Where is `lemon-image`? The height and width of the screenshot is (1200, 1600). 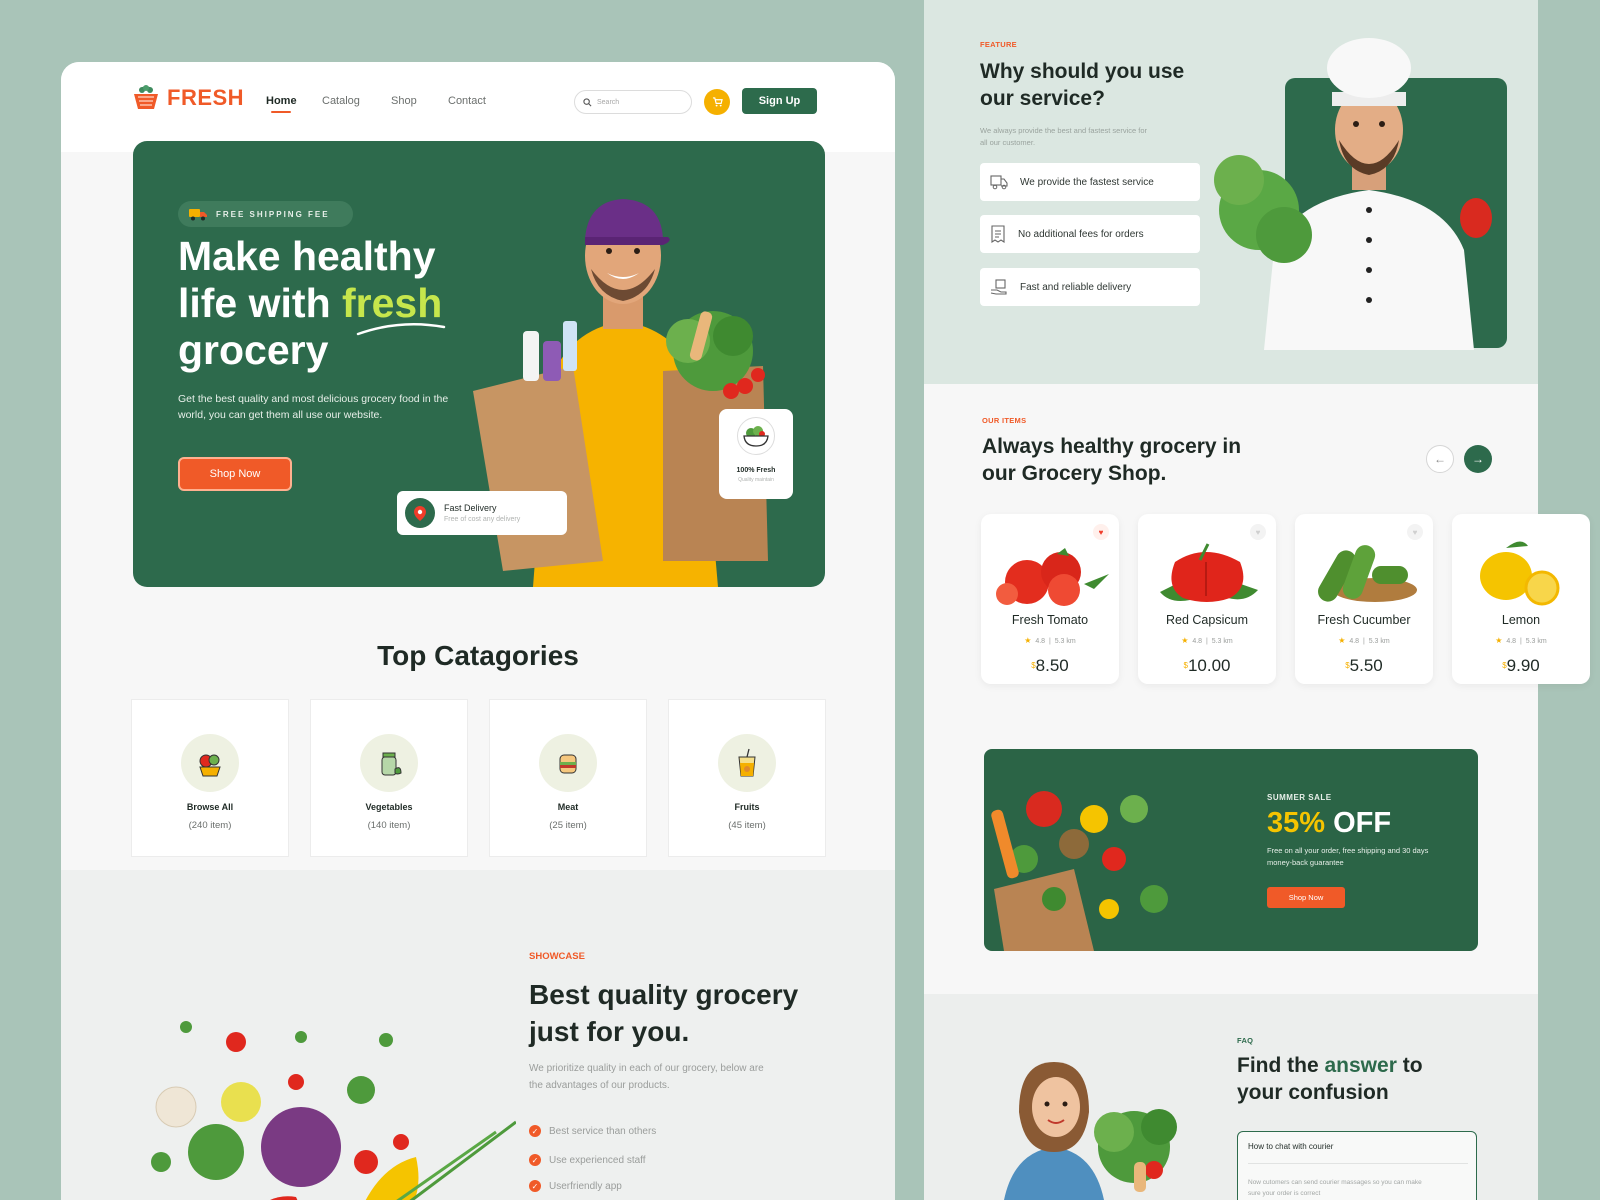
lemon-image is located at coordinates (1520, 573).